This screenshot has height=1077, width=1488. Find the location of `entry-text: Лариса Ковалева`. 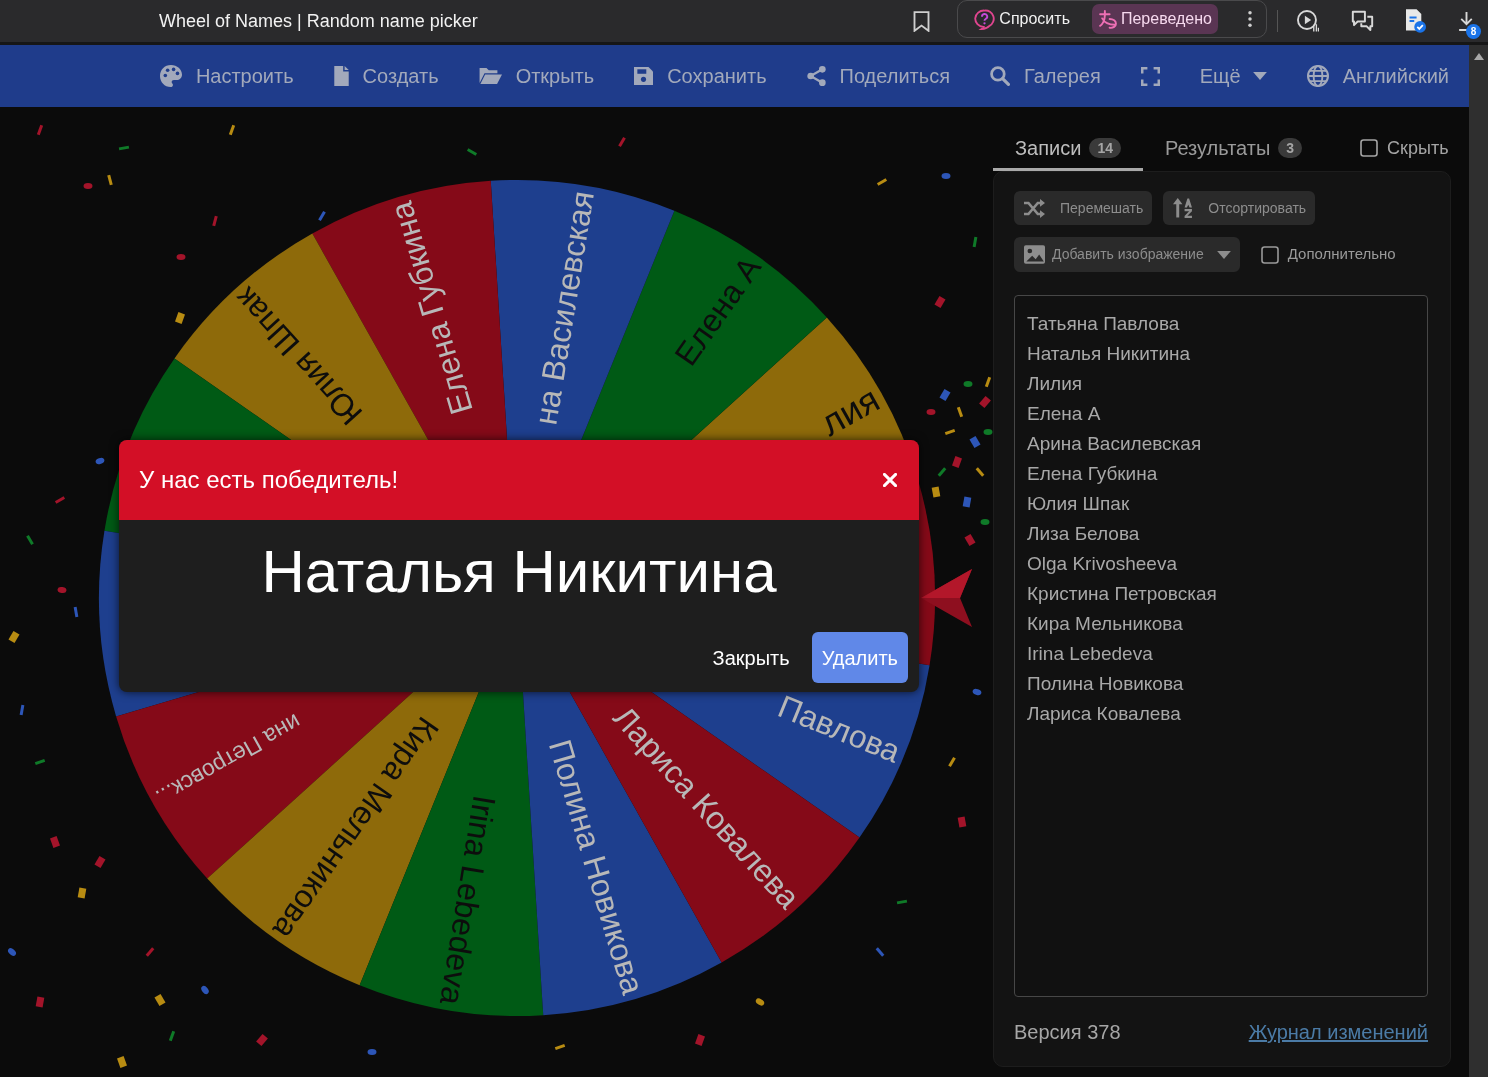

entry-text: Лариса Ковалева is located at coordinates (1104, 714).